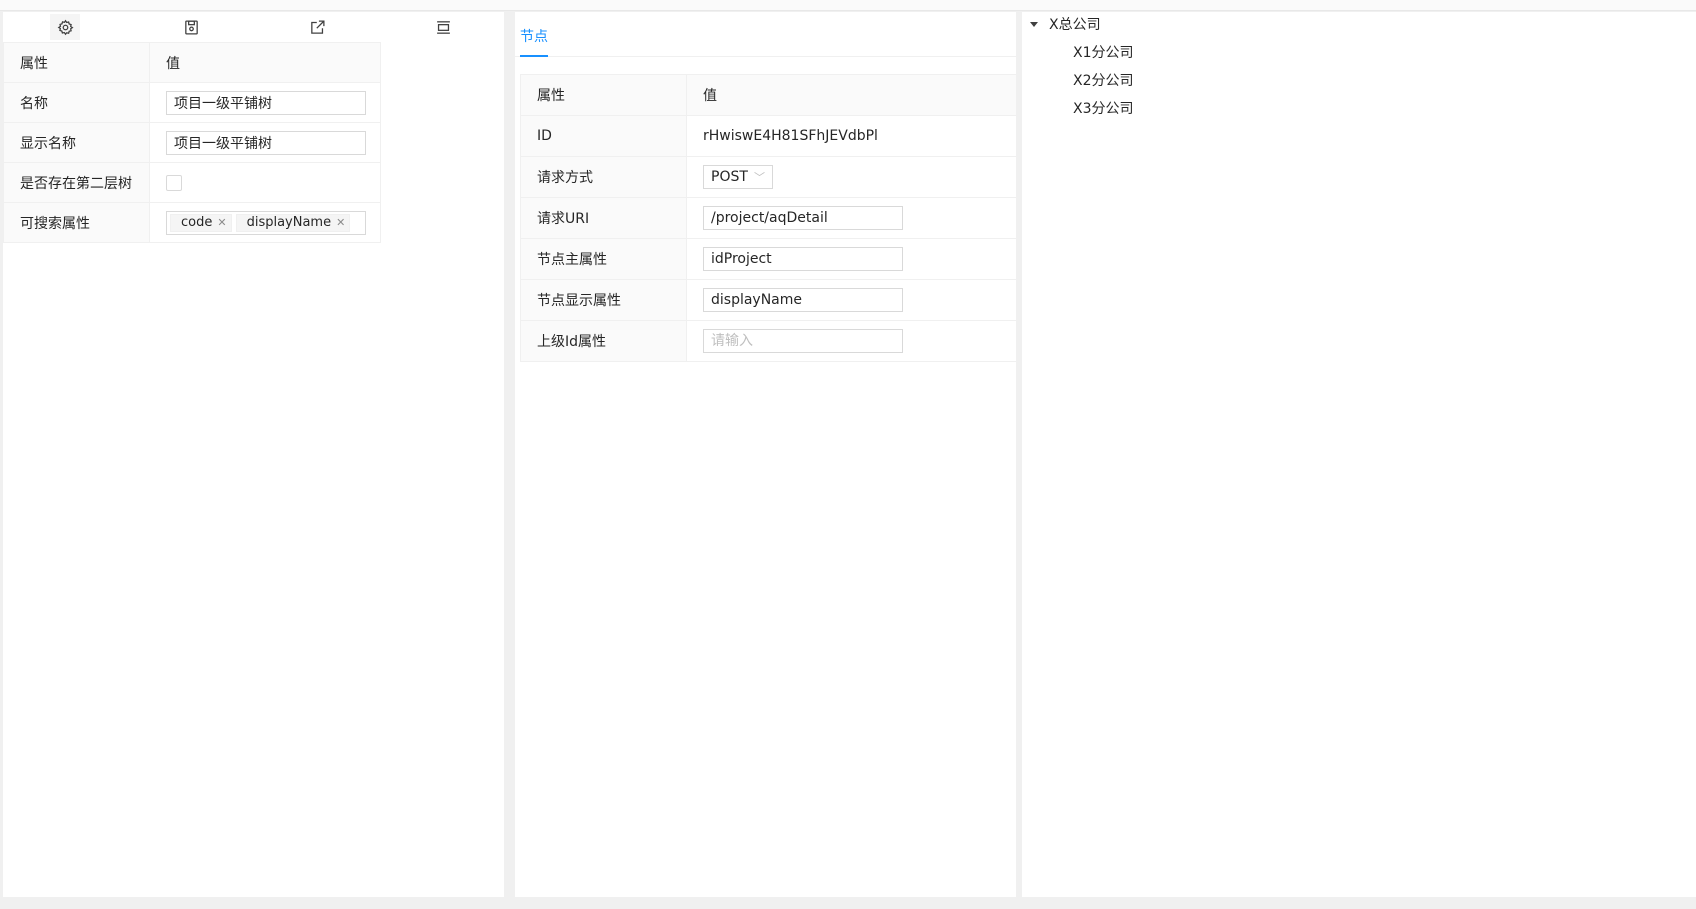 This screenshot has width=1696, height=909. What do you see at coordinates (603, 259) in the screenshot?
I see `row-label-primary: 节点主属性` at bounding box center [603, 259].